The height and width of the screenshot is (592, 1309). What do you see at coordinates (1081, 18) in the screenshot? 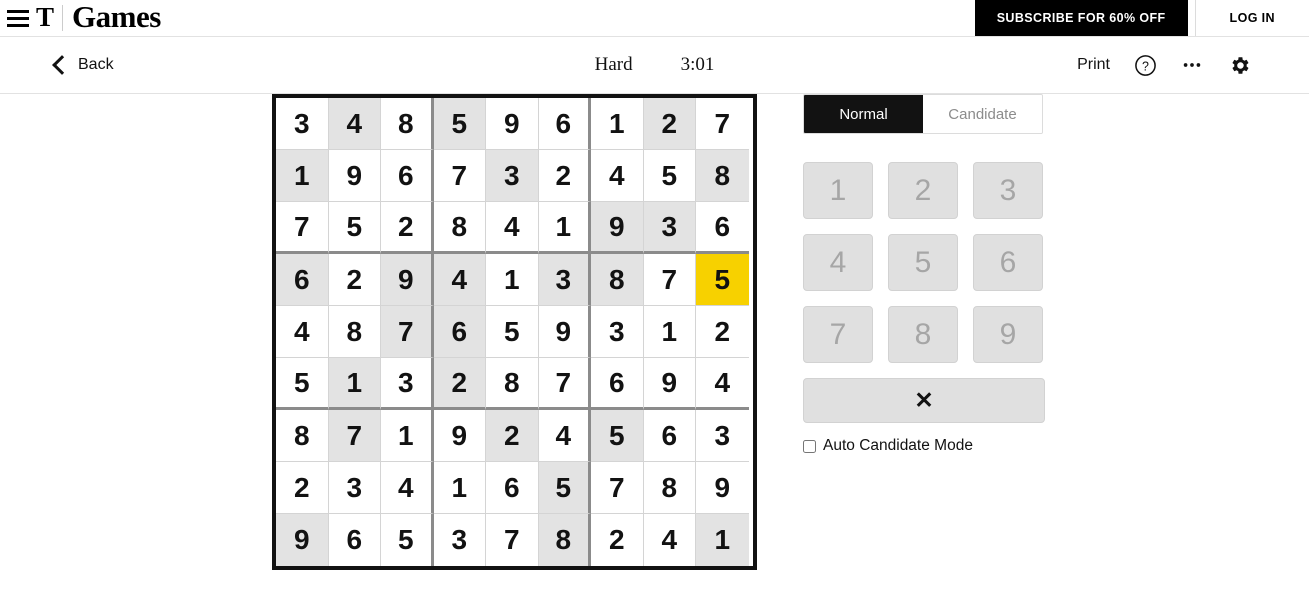
I see `subscribe-button: SUBSCRIBE FOR 60% OFF` at bounding box center [1081, 18].